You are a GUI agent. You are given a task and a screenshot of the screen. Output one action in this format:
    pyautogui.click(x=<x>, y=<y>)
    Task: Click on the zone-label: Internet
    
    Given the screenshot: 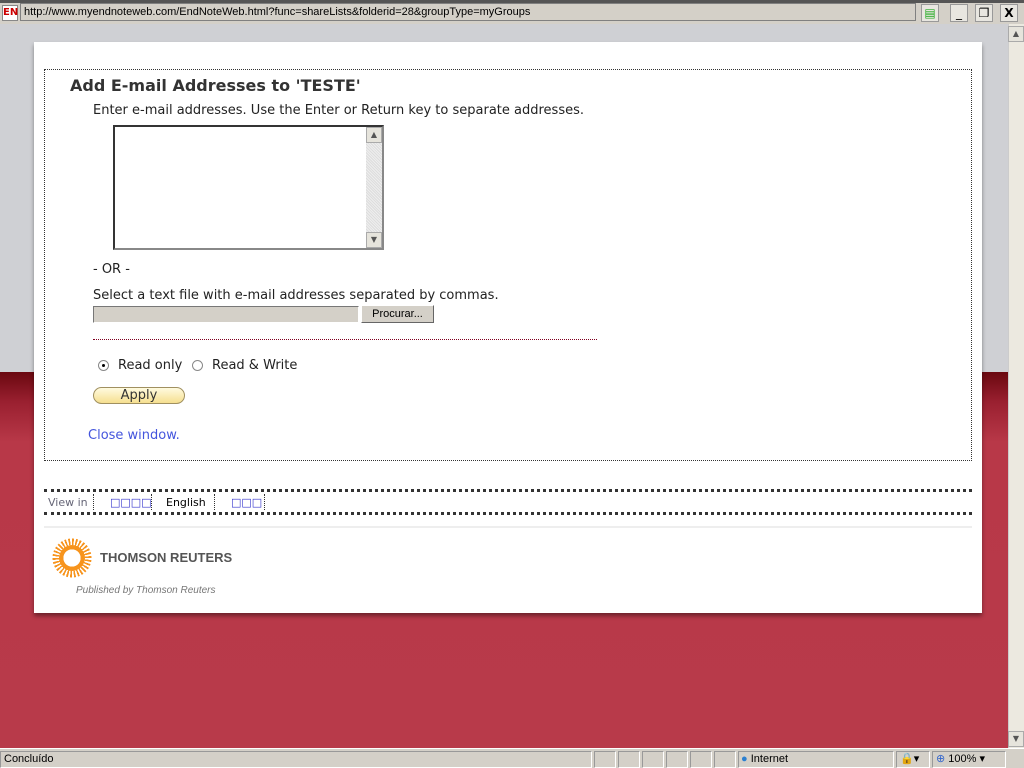 What is the action you would take?
    pyautogui.click(x=769, y=759)
    